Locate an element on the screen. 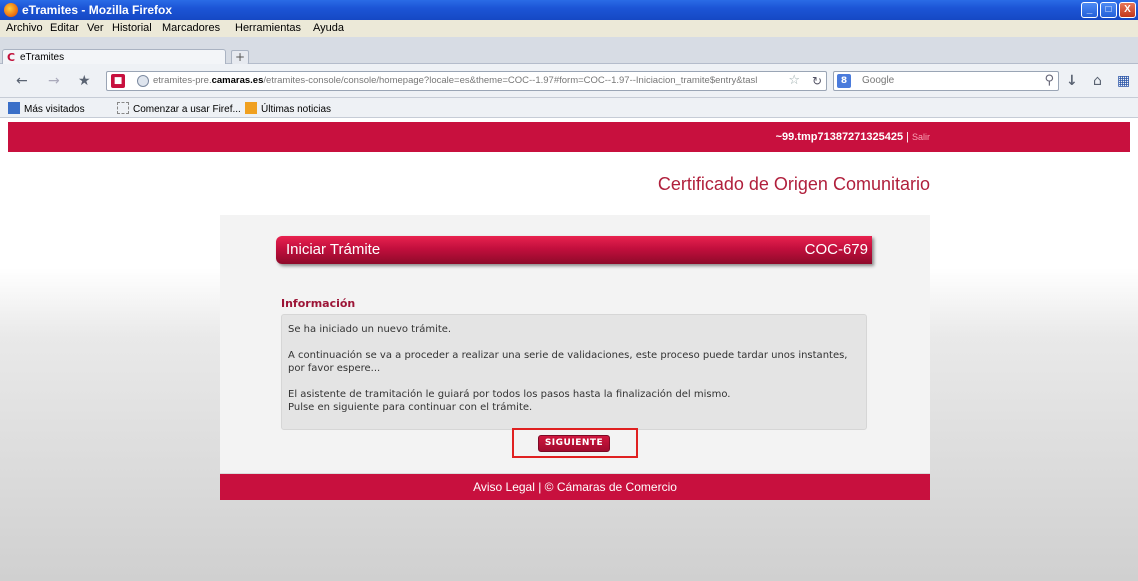 This screenshot has width=1138, height=581. site-icon: ■ is located at coordinates (118, 81).